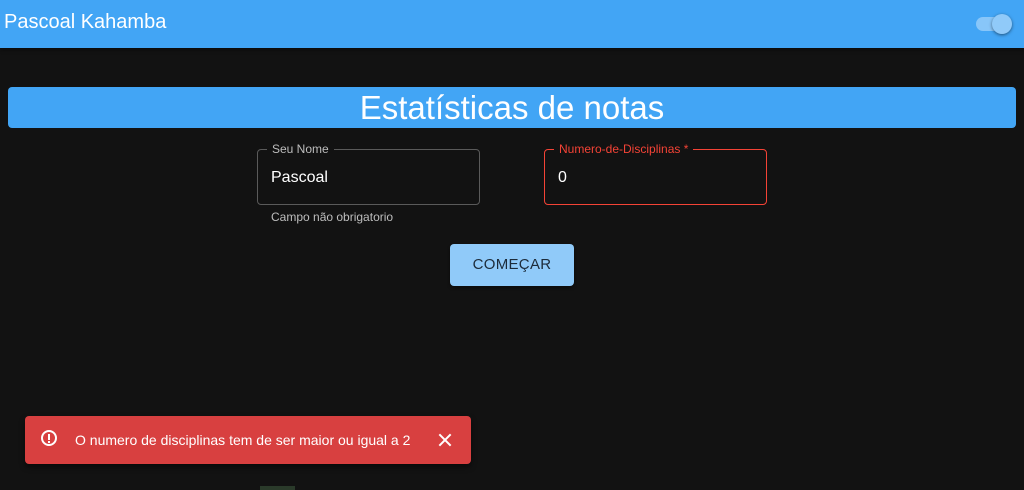  I want to click on disciplines-field-value: 0, so click(562, 178).